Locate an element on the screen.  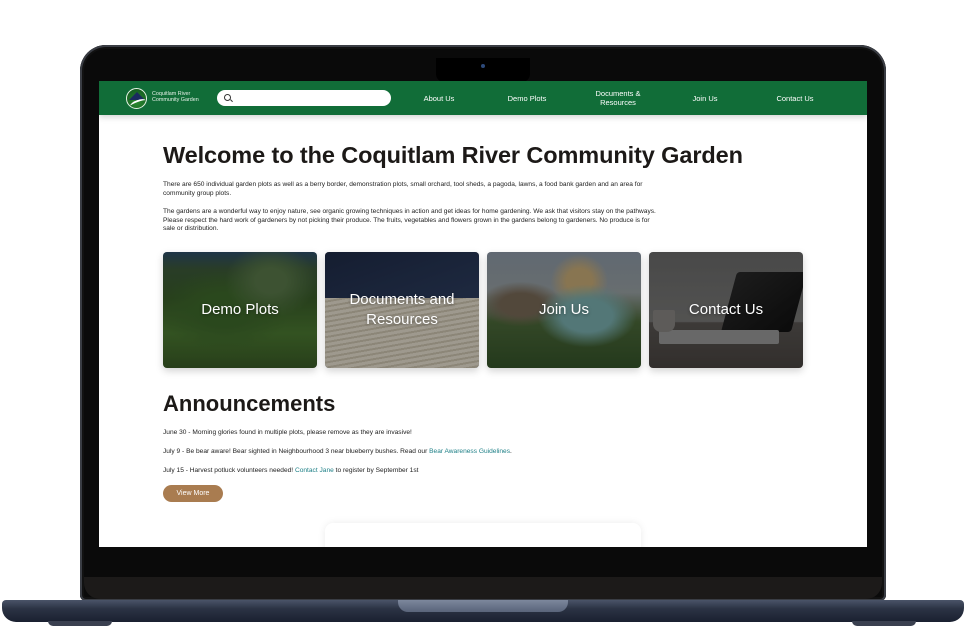
card-join-us: Join Us is located at coordinates (564, 310).